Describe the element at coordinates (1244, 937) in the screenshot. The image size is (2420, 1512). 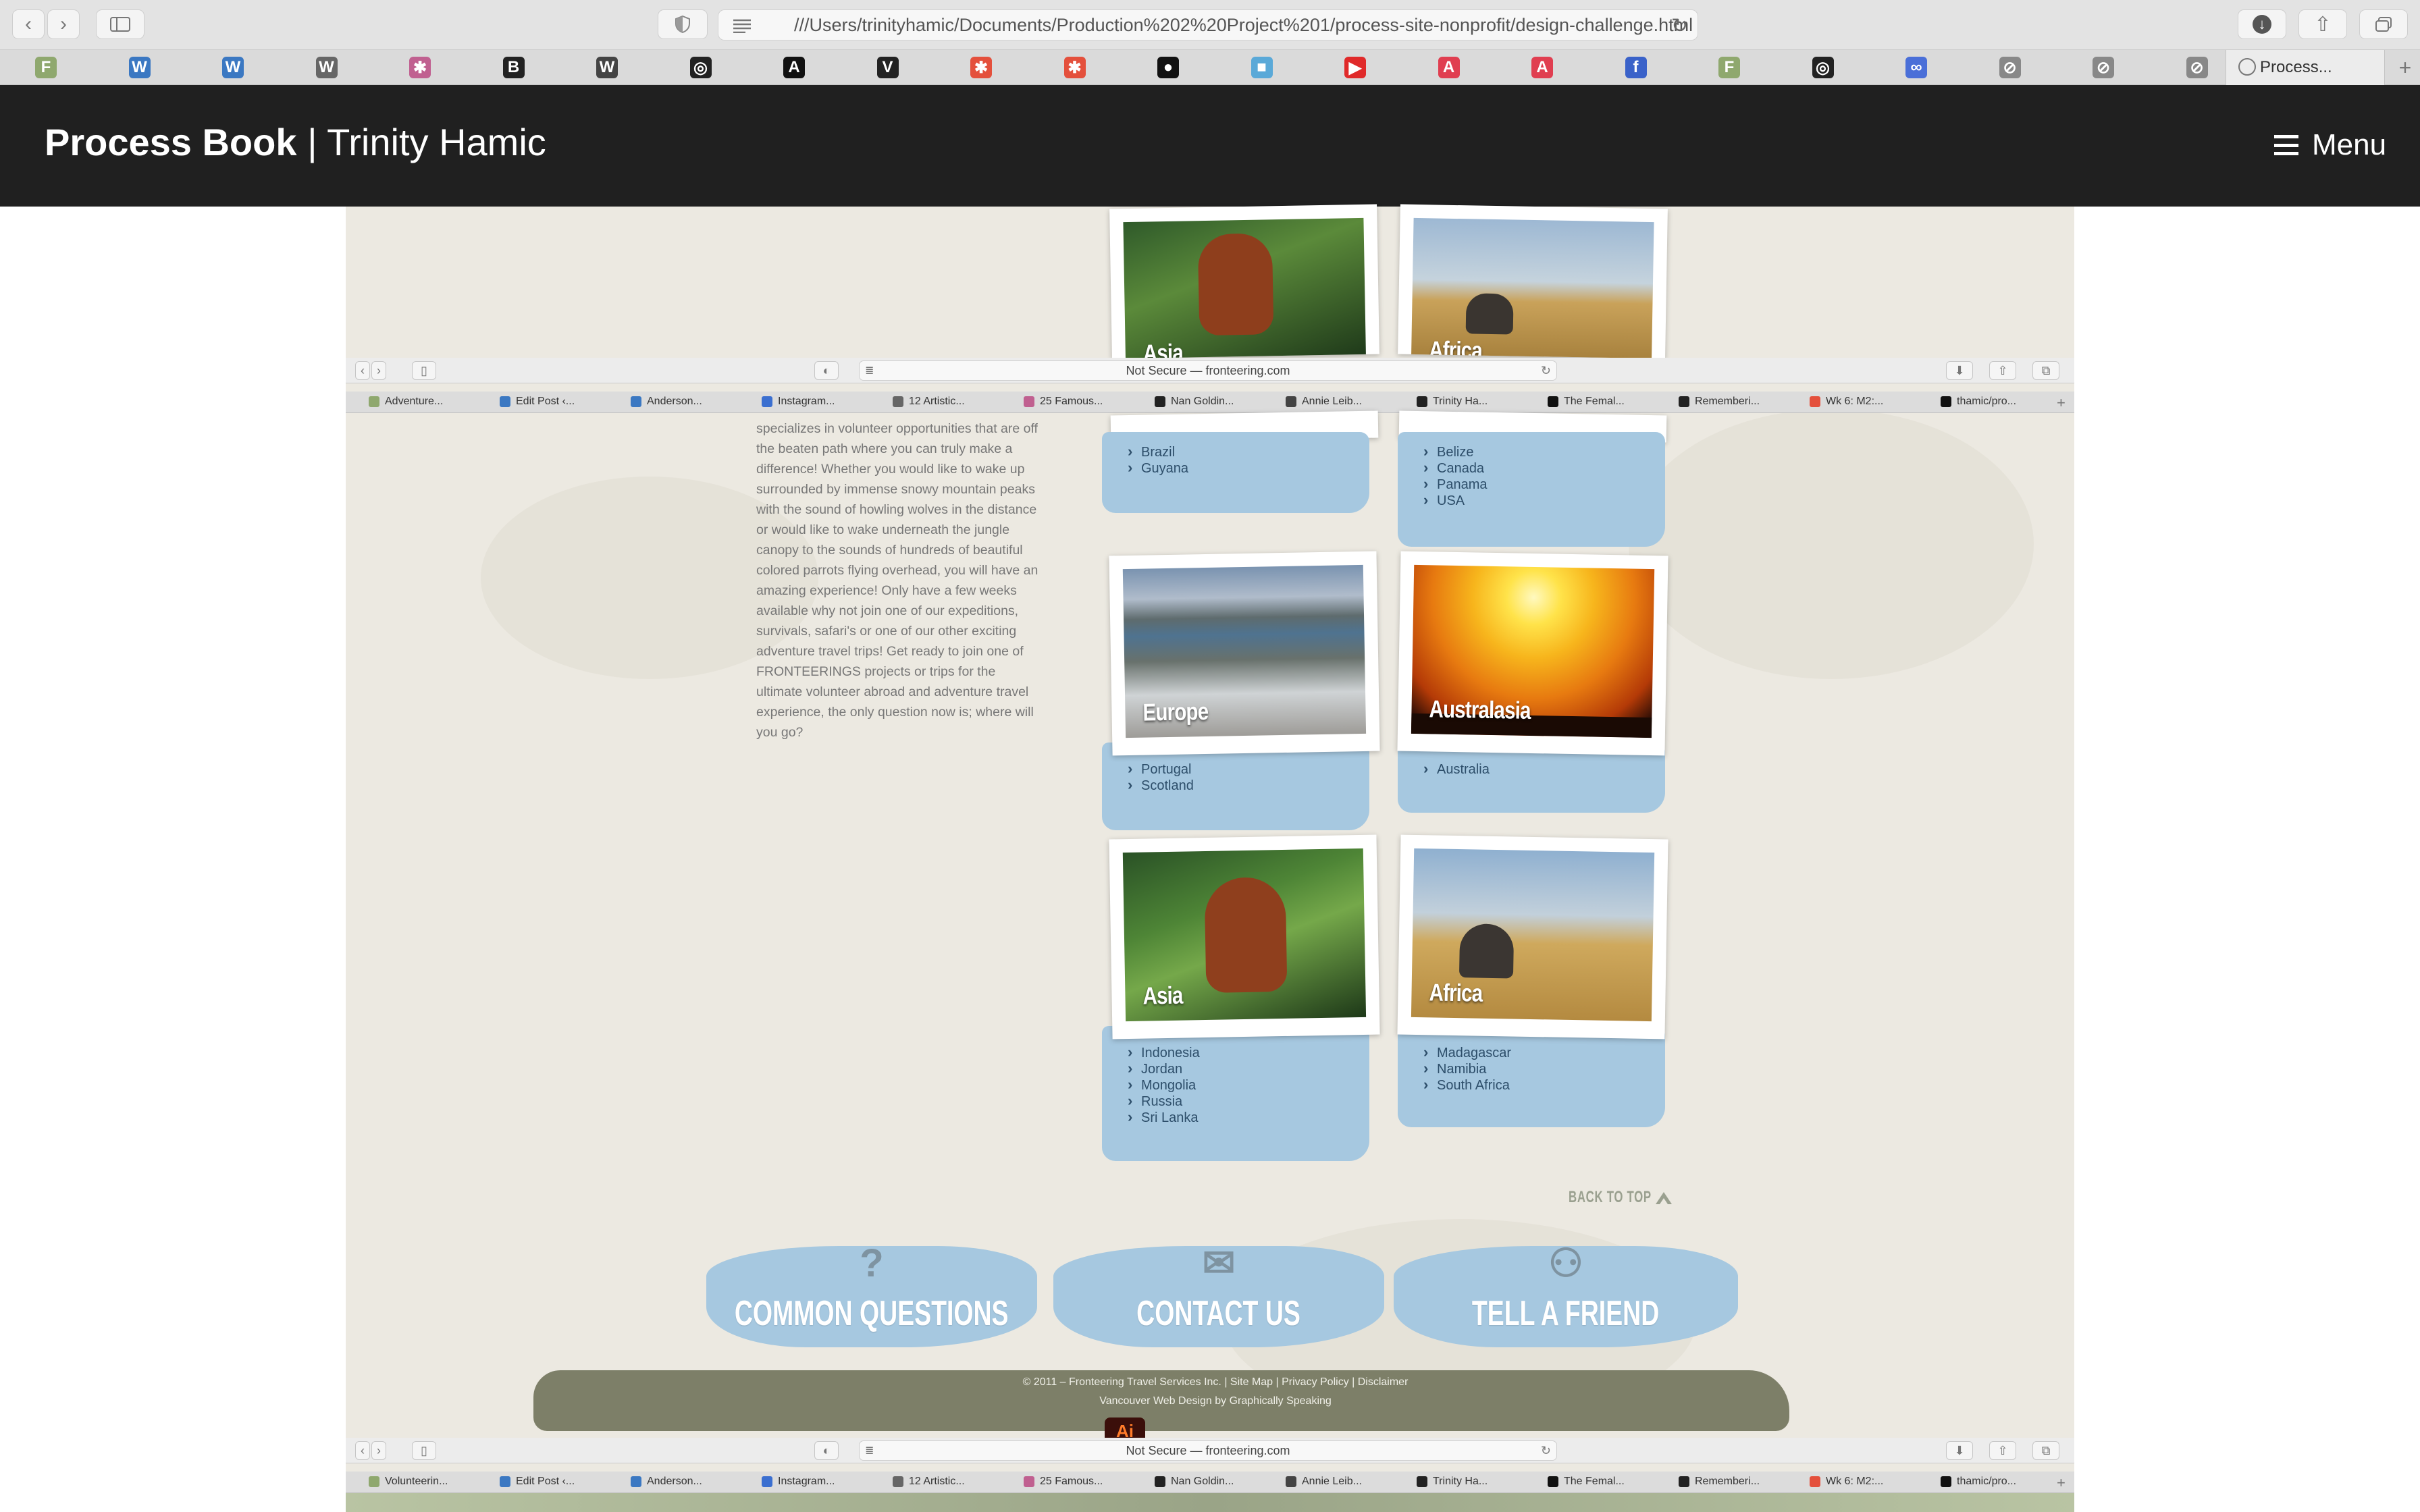
I see `region-card-asia: Asia` at that location.